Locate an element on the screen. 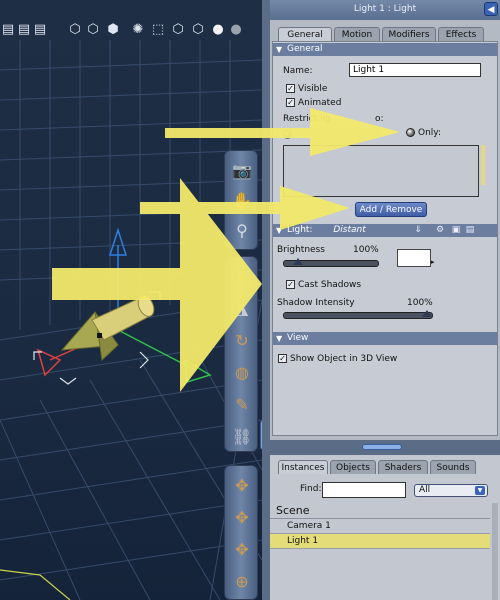 Image resolution: width=500 pixels, height=600 pixels. tab-modifiers: Modifiers is located at coordinates (409, 34).